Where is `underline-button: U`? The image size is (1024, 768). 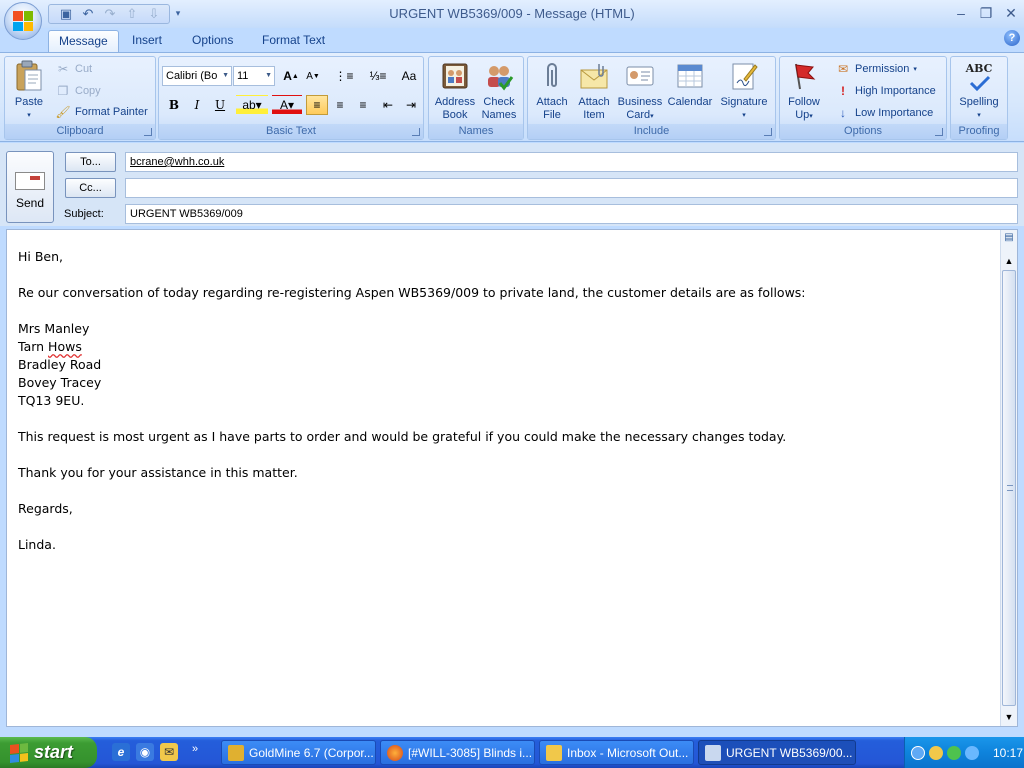 underline-button: U is located at coordinates (220, 105).